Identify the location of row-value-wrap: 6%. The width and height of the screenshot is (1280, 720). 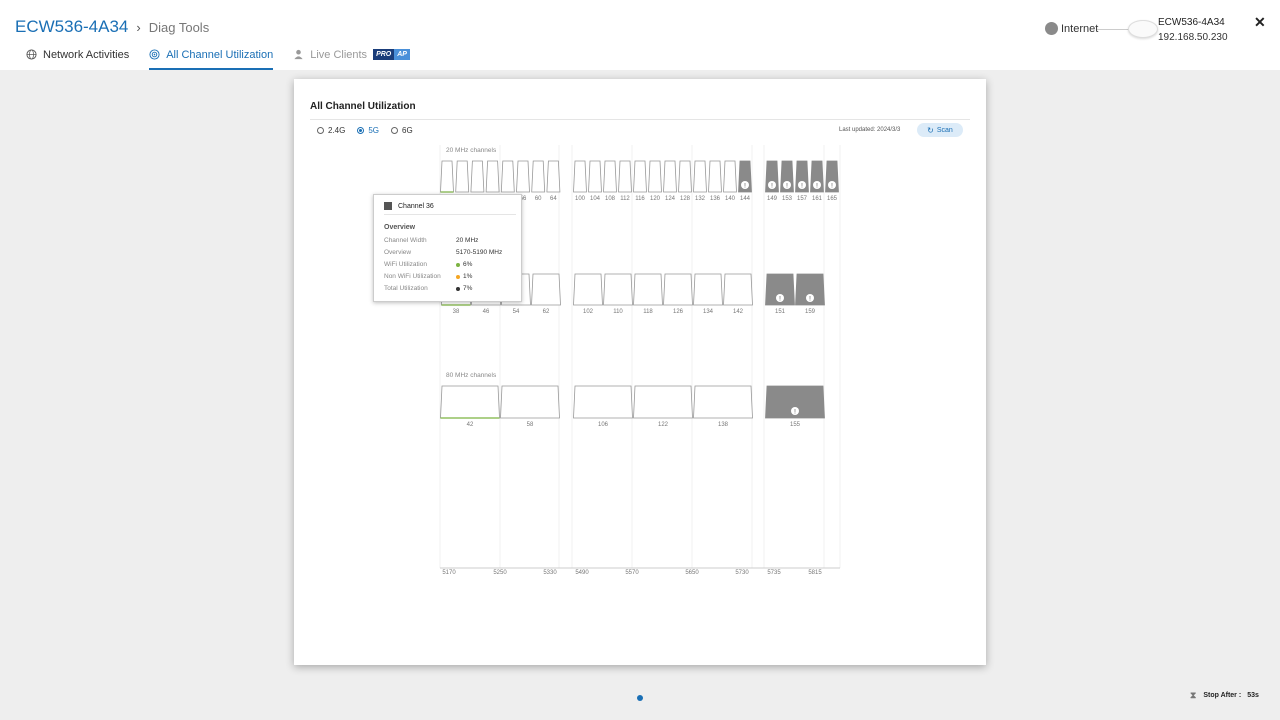
(464, 264).